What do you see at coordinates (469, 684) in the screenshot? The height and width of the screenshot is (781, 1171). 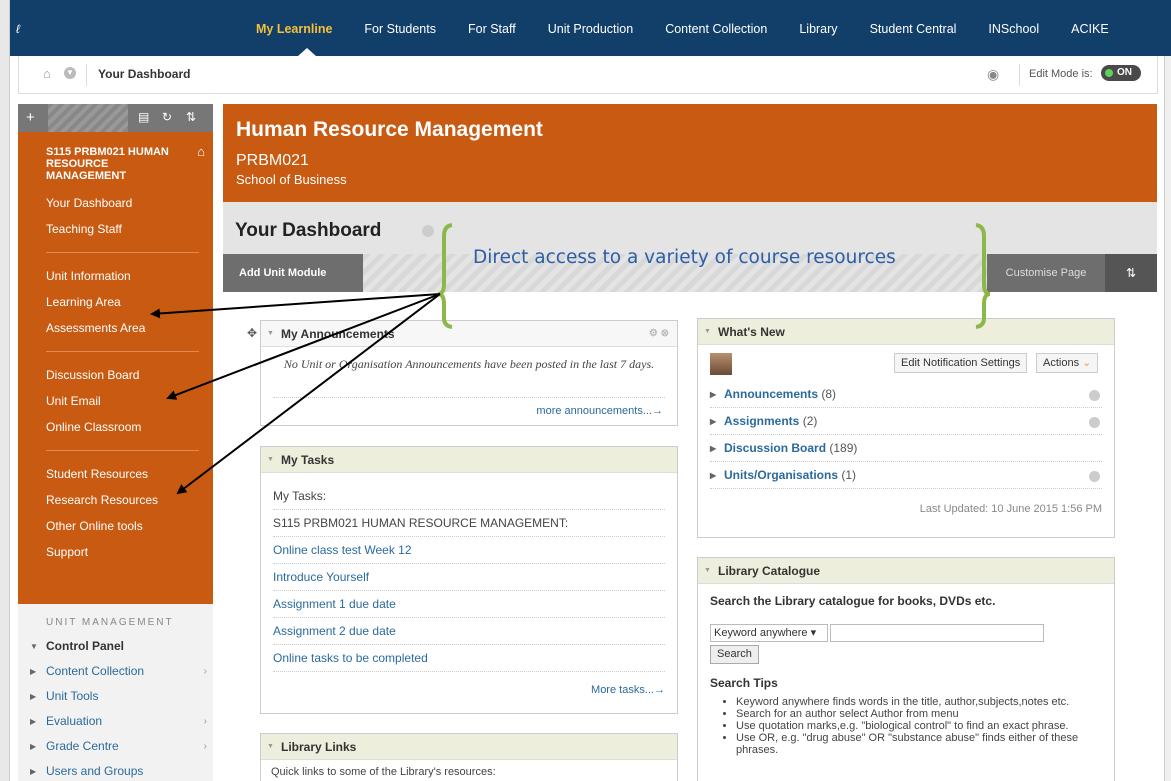 I see `more-tasks-link: More tasks...→` at bounding box center [469, 684].